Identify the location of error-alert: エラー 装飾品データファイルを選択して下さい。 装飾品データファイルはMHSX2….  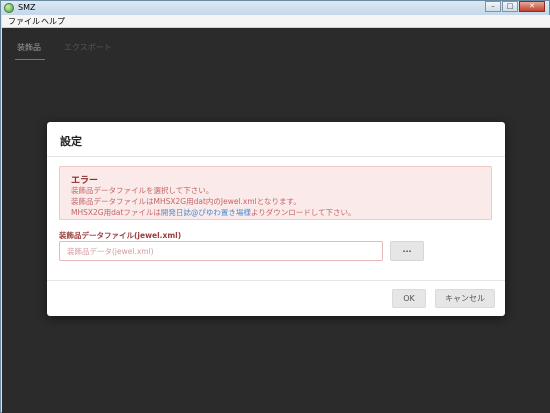
(275, 193).